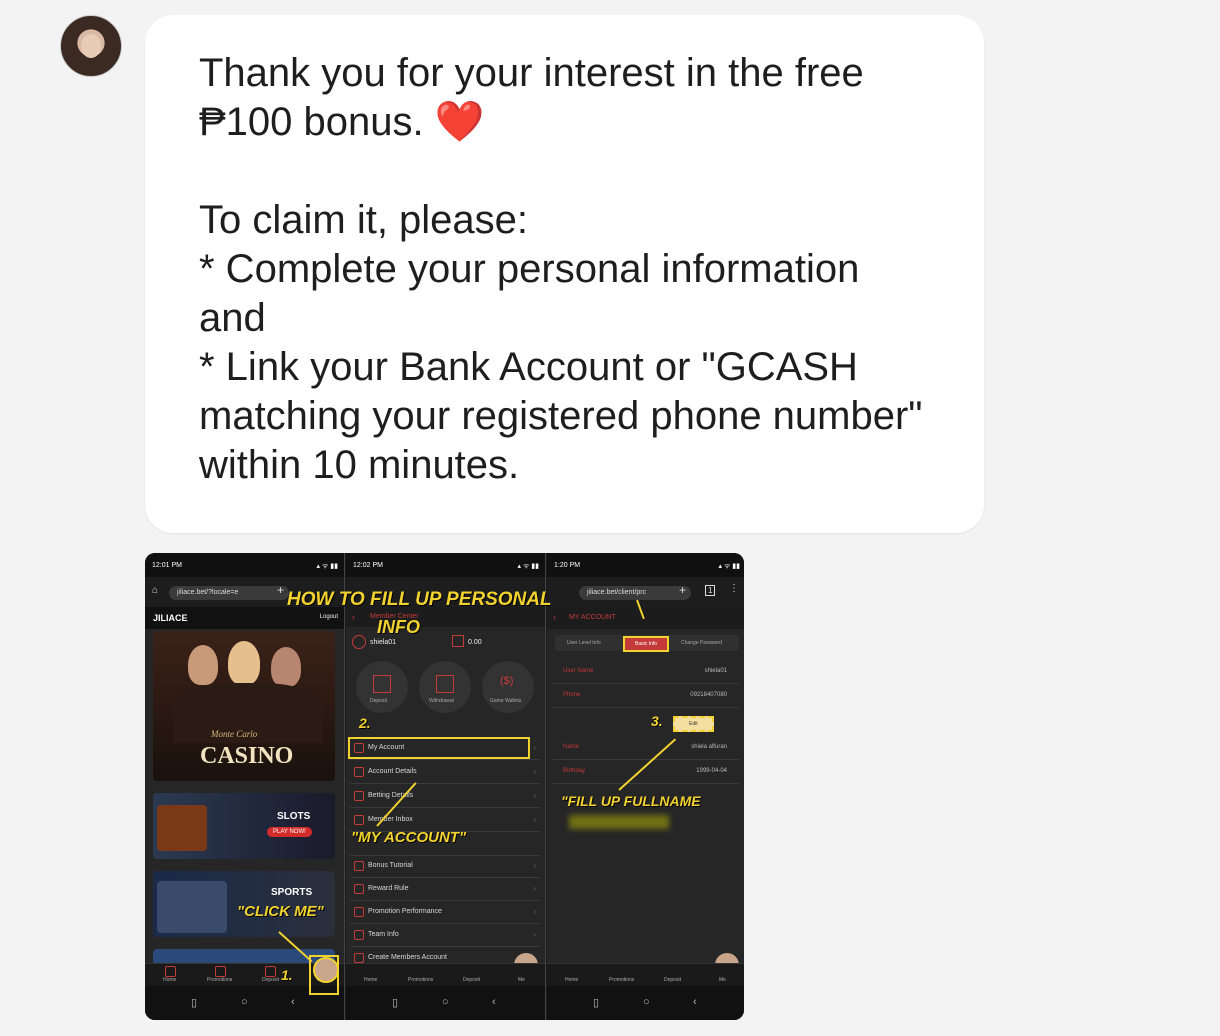  I want to click on android-nav-bar: ▯ ○ ‹, so click(445, 1003).